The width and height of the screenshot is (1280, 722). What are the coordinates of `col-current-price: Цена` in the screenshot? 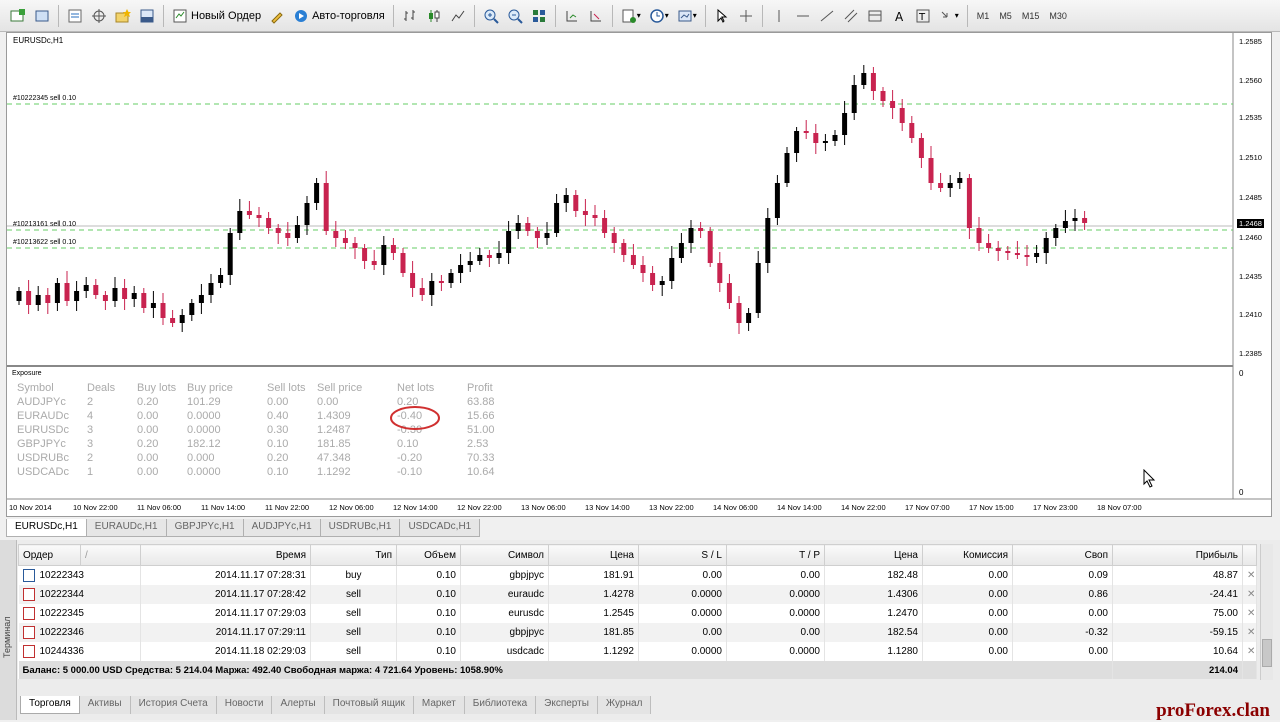 It's located at (873, 555).